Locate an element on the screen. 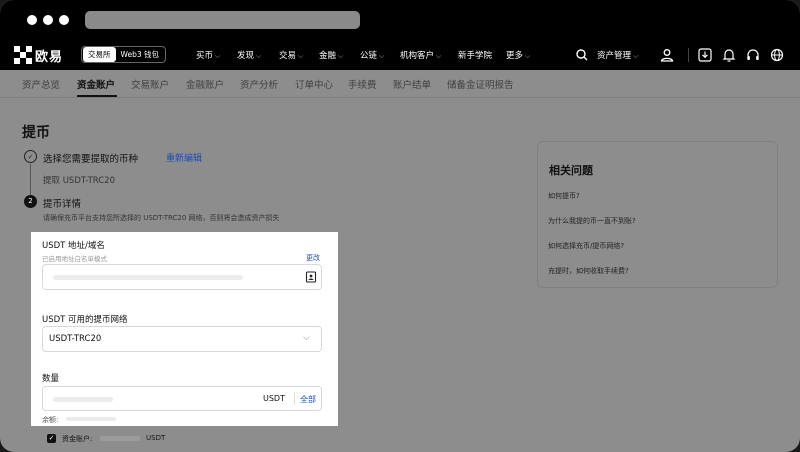 This screenshot has height=452, width=800. nav-label: 交易 is located at coordinates (288, 56).